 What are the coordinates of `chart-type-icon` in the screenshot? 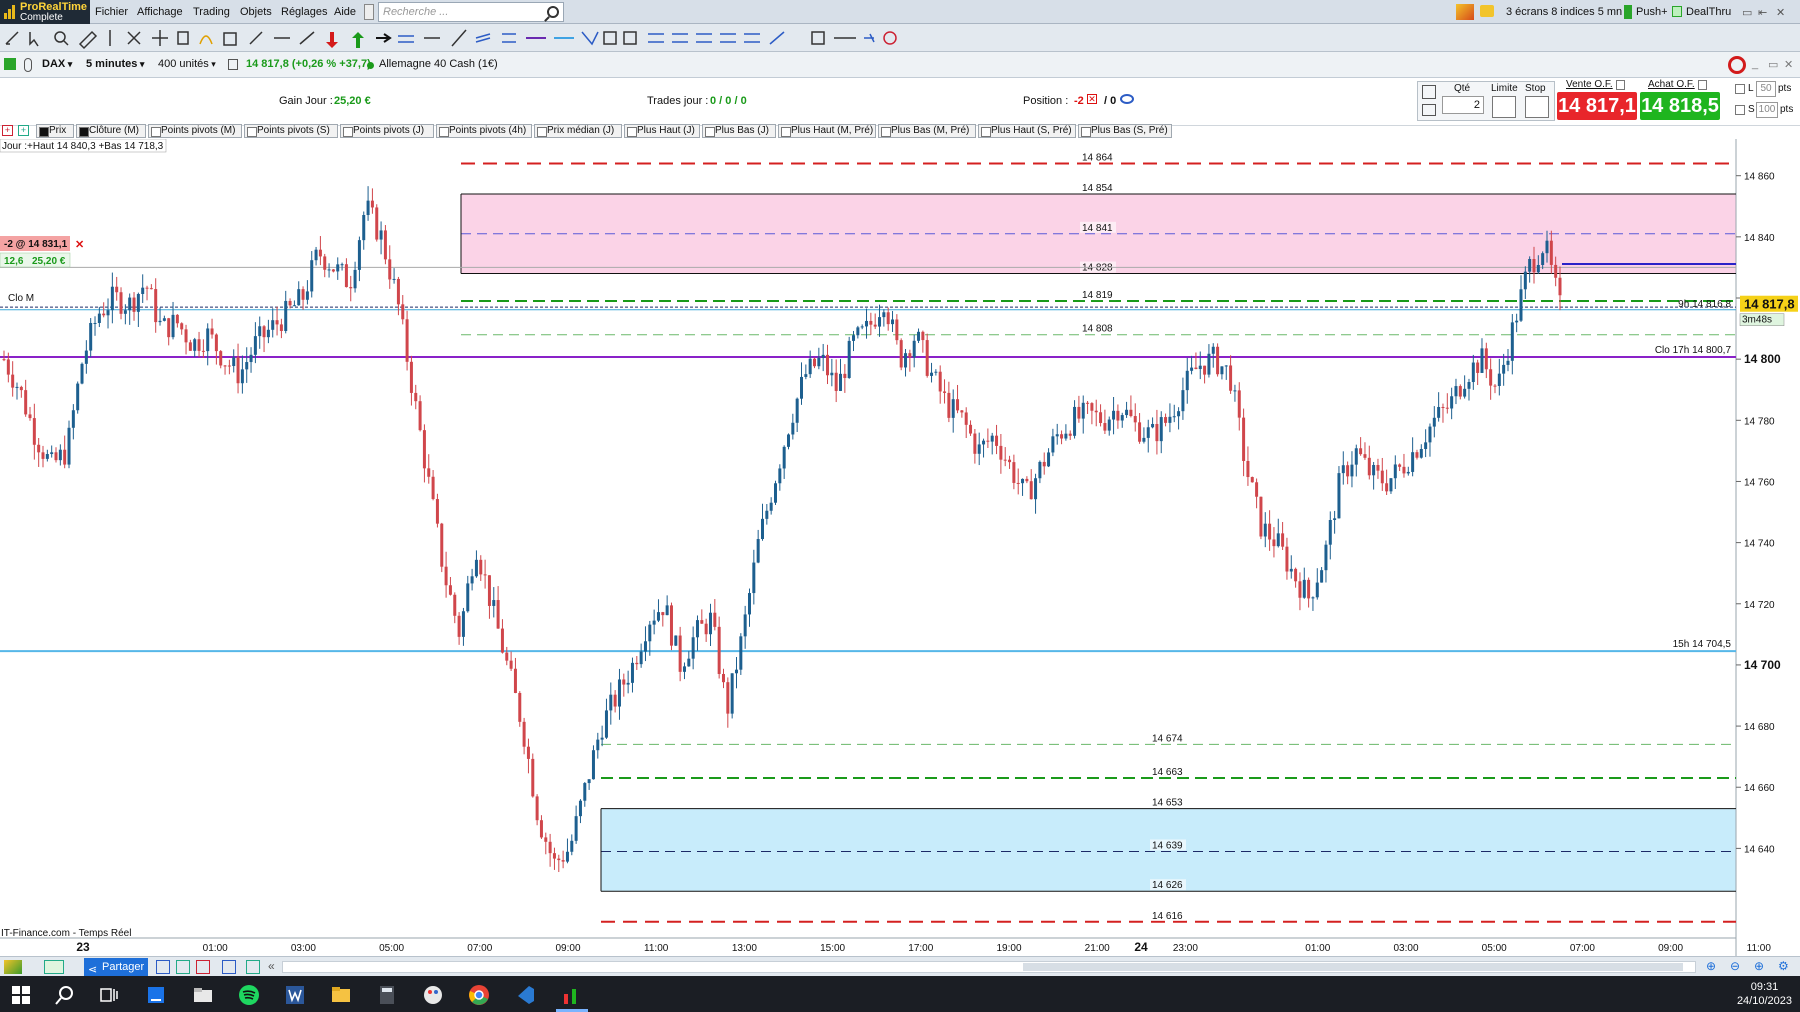 It's located at (10, 64).